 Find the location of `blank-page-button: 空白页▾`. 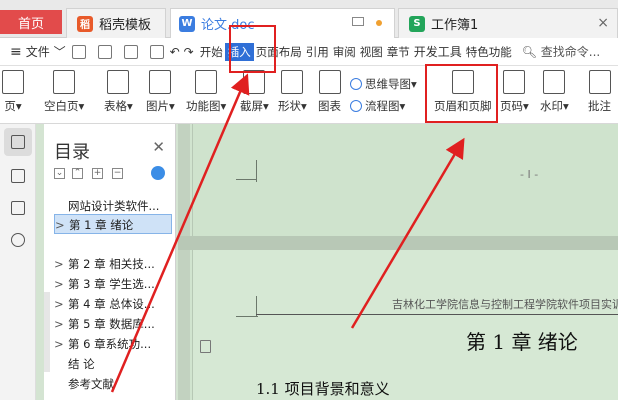

blank-page-button: 空白页▾ is located at coordinates (64, 92).